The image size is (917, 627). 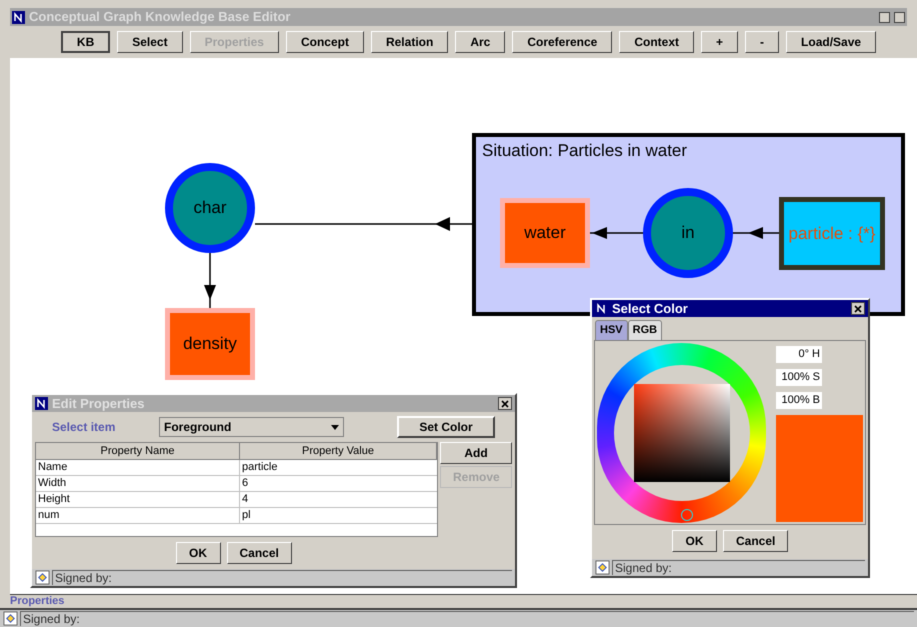 I want to click on toolbar-button: Load/Save, so click(x=831, y=42).